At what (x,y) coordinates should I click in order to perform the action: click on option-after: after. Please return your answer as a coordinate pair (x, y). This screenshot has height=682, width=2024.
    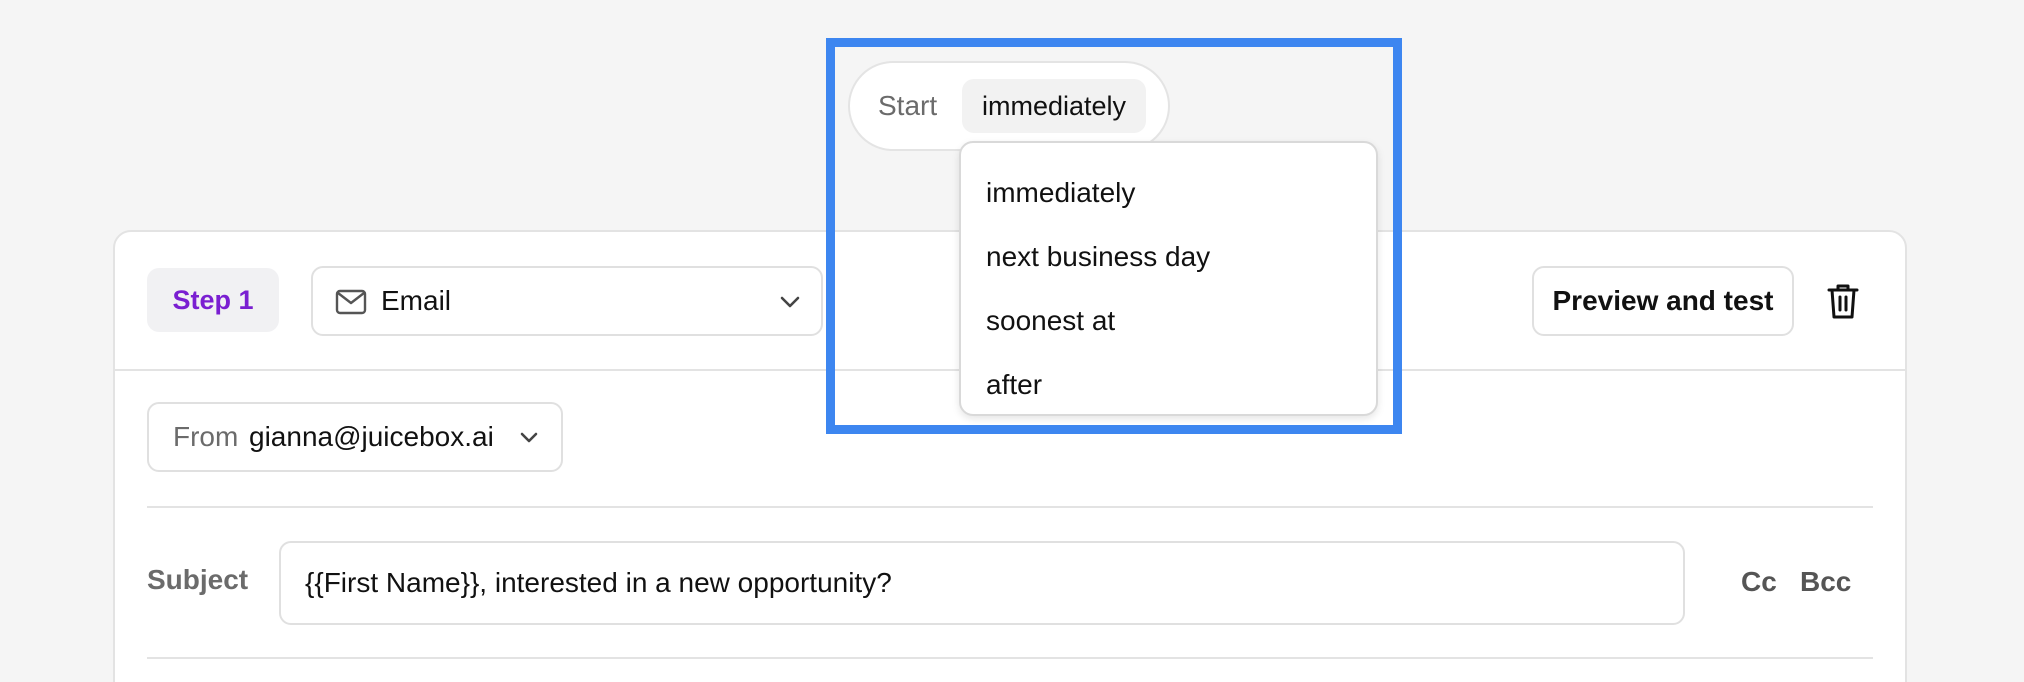
    Looking at the image, I should click on (1168, 385).